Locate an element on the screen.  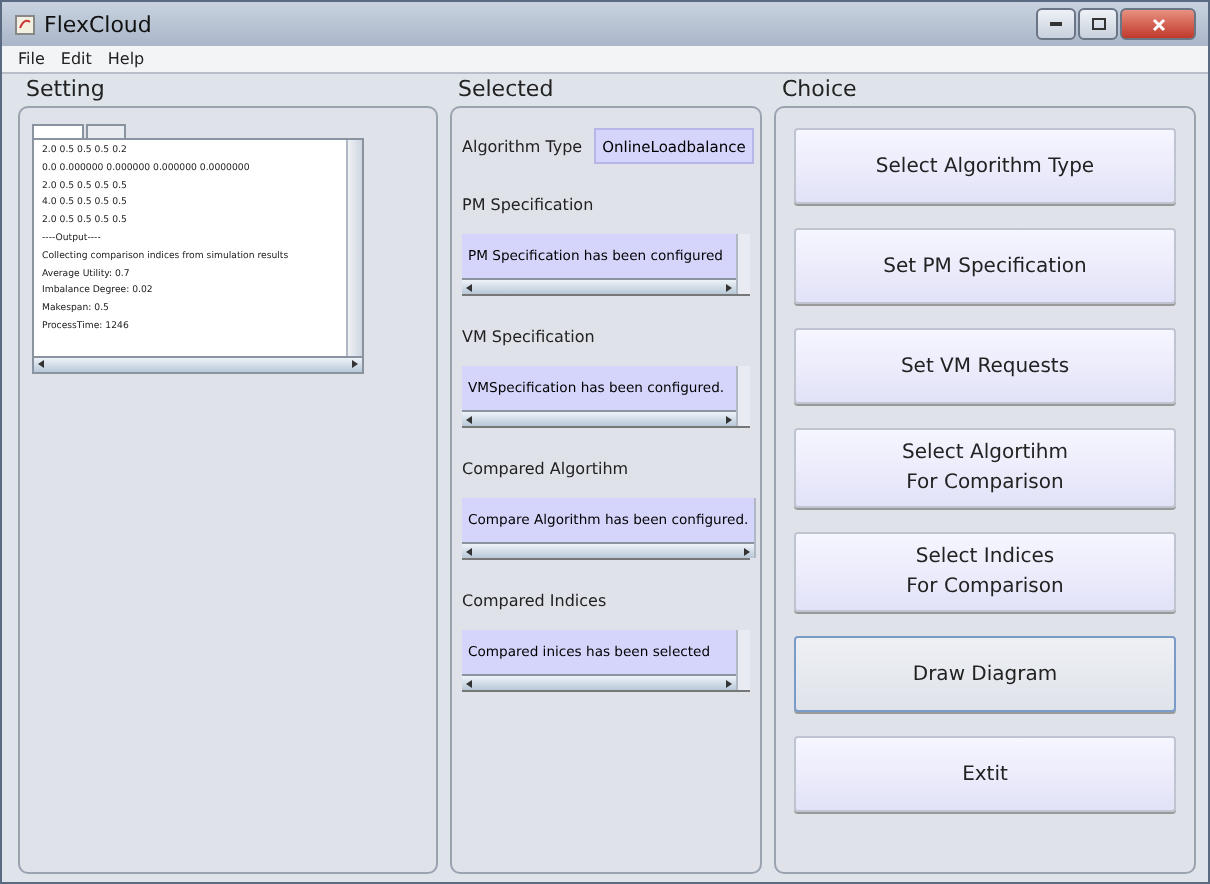
close-icon is located at coordinates (1158, 24).